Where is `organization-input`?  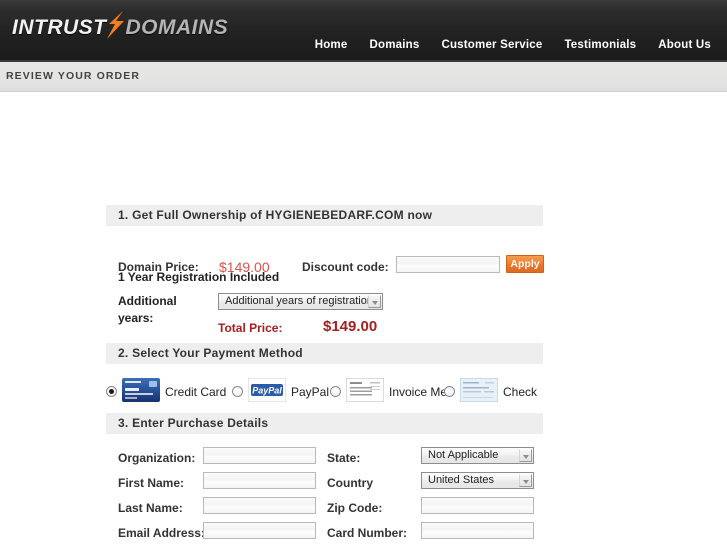 organization-input is located at coordinates (259, 455).